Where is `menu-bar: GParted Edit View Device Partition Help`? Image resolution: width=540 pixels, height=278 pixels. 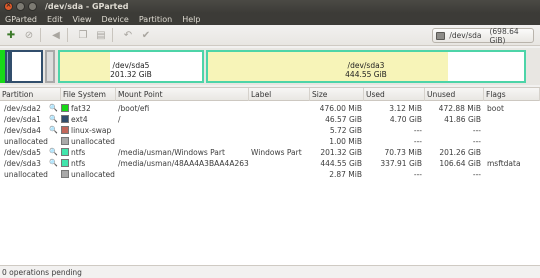 menu-bar: GParted Edit View Device Partition Help is located at coordinates (270, 19).